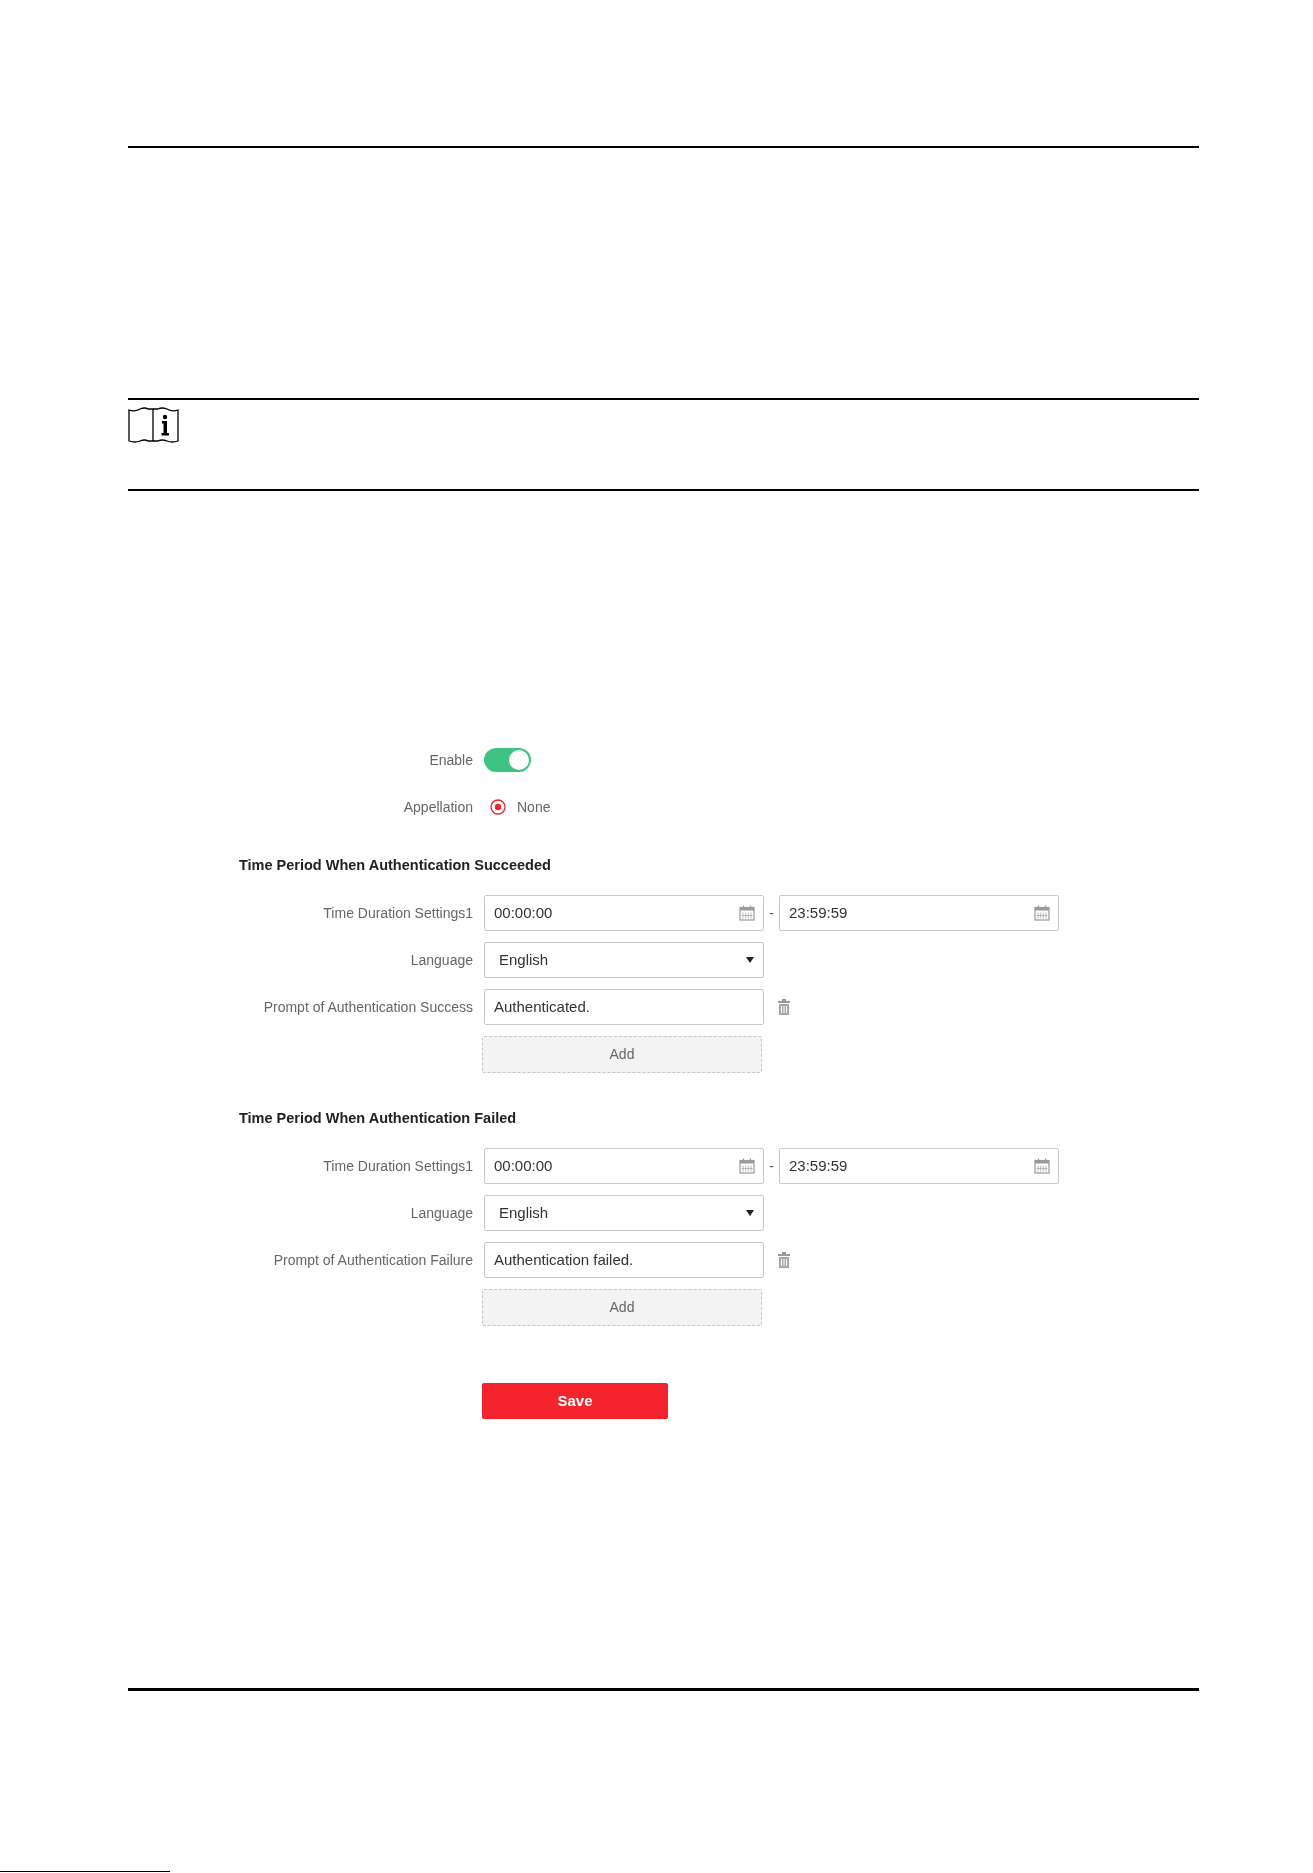  What do you see at coordinates (575, 1401) in the screenshot?
I see `save-button: Save` at bounding box center [575, 1401].